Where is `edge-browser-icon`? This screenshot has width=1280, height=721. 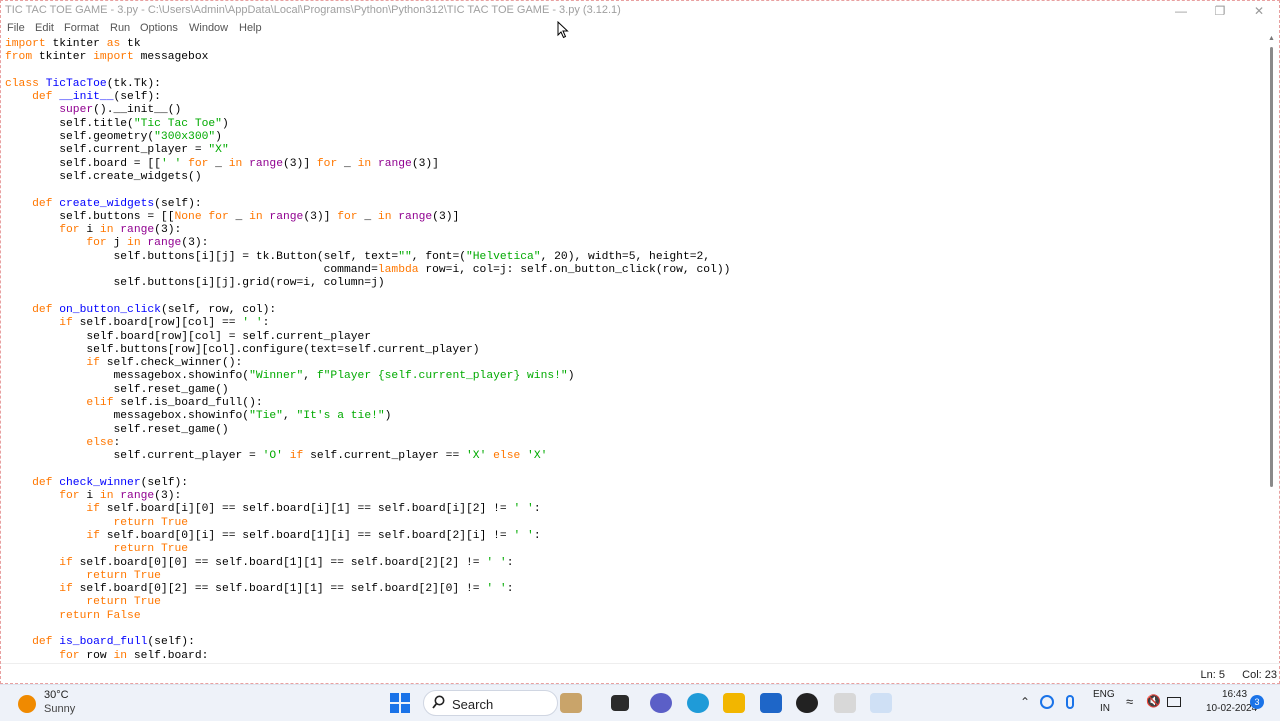 edge-browser-icon is located at coordinates (698, 703).